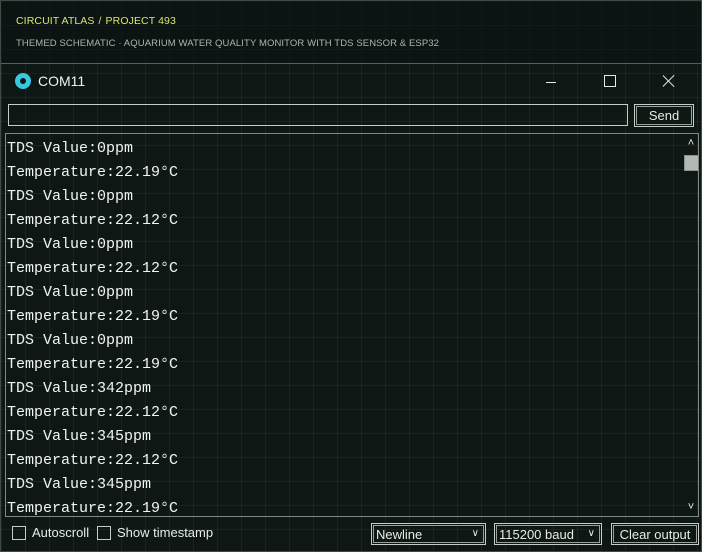  I want to click on vertical-scrollbar: ˄ ˅, so click(690, 325).